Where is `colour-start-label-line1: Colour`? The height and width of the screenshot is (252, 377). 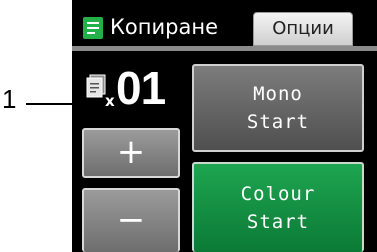
colour-start-label-line1: Colour is located at coordinates (278, 194).